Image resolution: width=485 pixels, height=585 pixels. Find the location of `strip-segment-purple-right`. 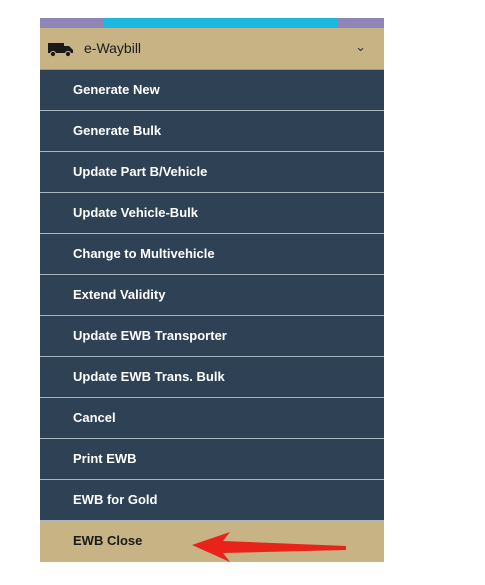

strip-segment-purple-right is located at coordinates (361, 23).